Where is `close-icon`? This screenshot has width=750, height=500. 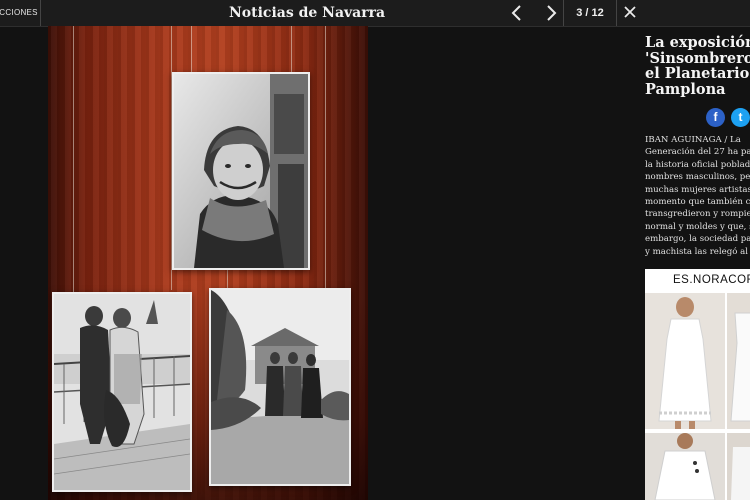 close-icon is located at coordinates (630, 12).